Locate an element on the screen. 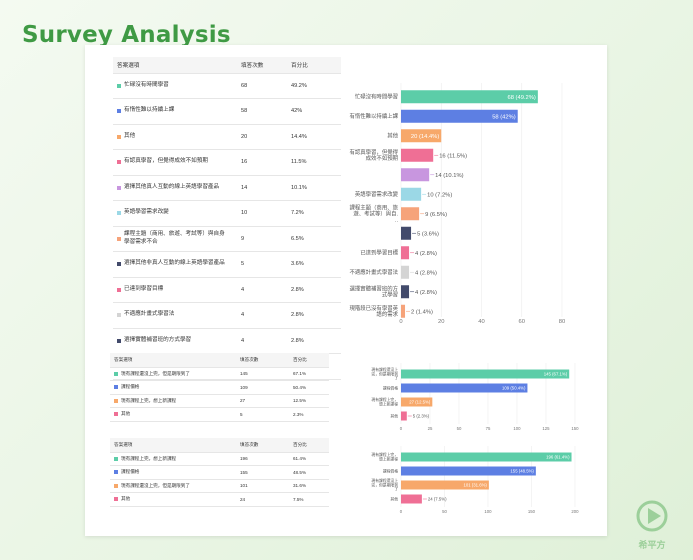 This screenshot has width=693, height=560. logo-icon is located at coordinates (652, 516).